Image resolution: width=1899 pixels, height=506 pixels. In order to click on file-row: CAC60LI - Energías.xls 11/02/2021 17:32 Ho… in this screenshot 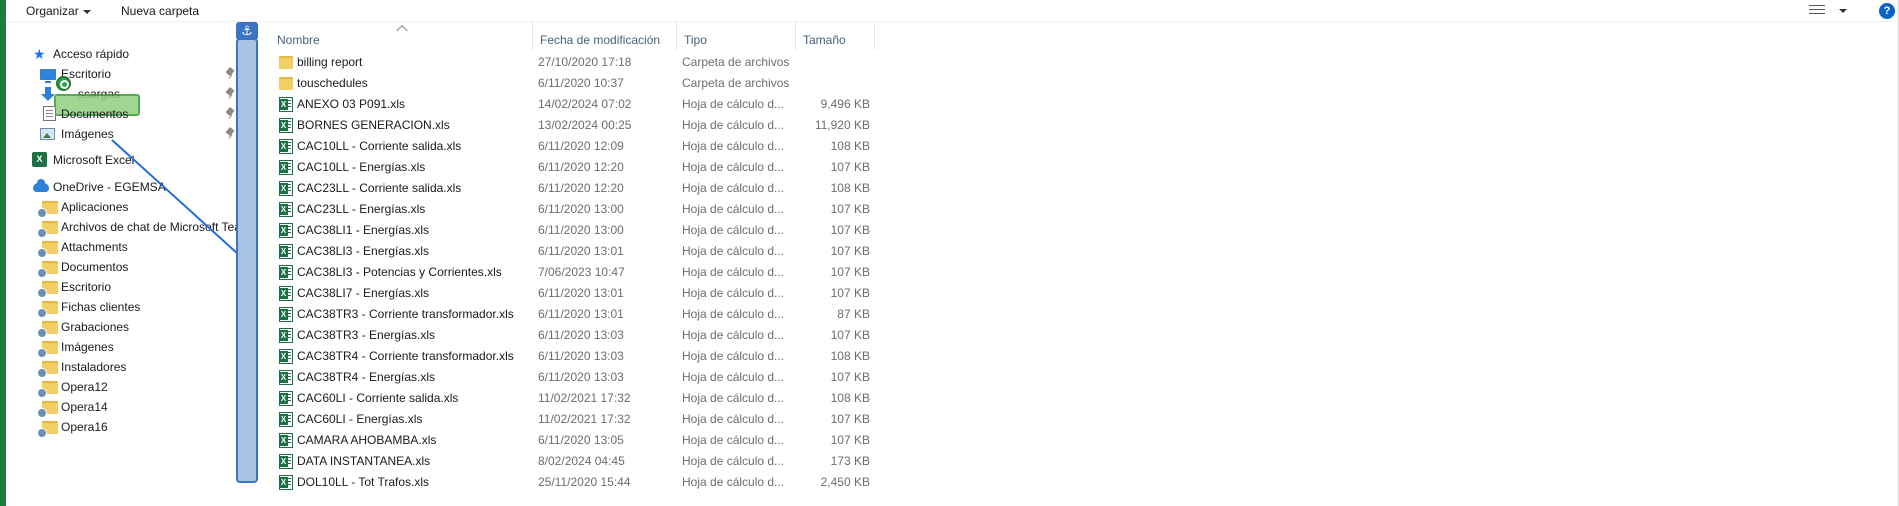, I will do `click(620, 419)`.